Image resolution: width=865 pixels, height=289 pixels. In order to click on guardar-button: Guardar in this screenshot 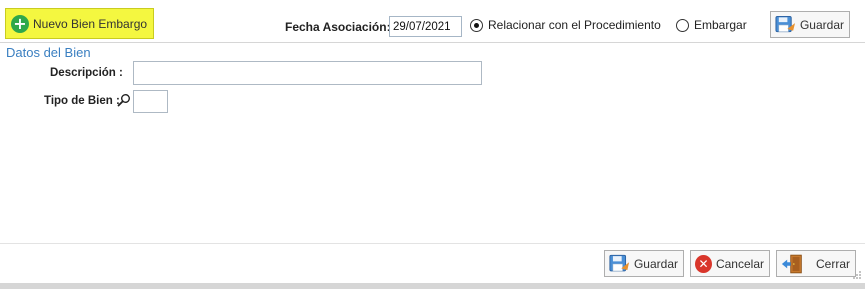, I will do `click(644, 263)`.